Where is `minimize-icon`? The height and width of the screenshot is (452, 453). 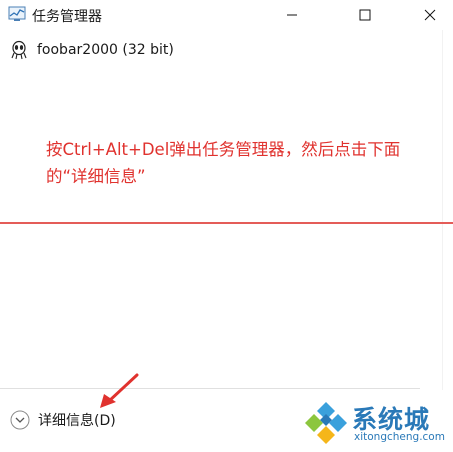 minimize-icon is located at coordinates (292, 15).